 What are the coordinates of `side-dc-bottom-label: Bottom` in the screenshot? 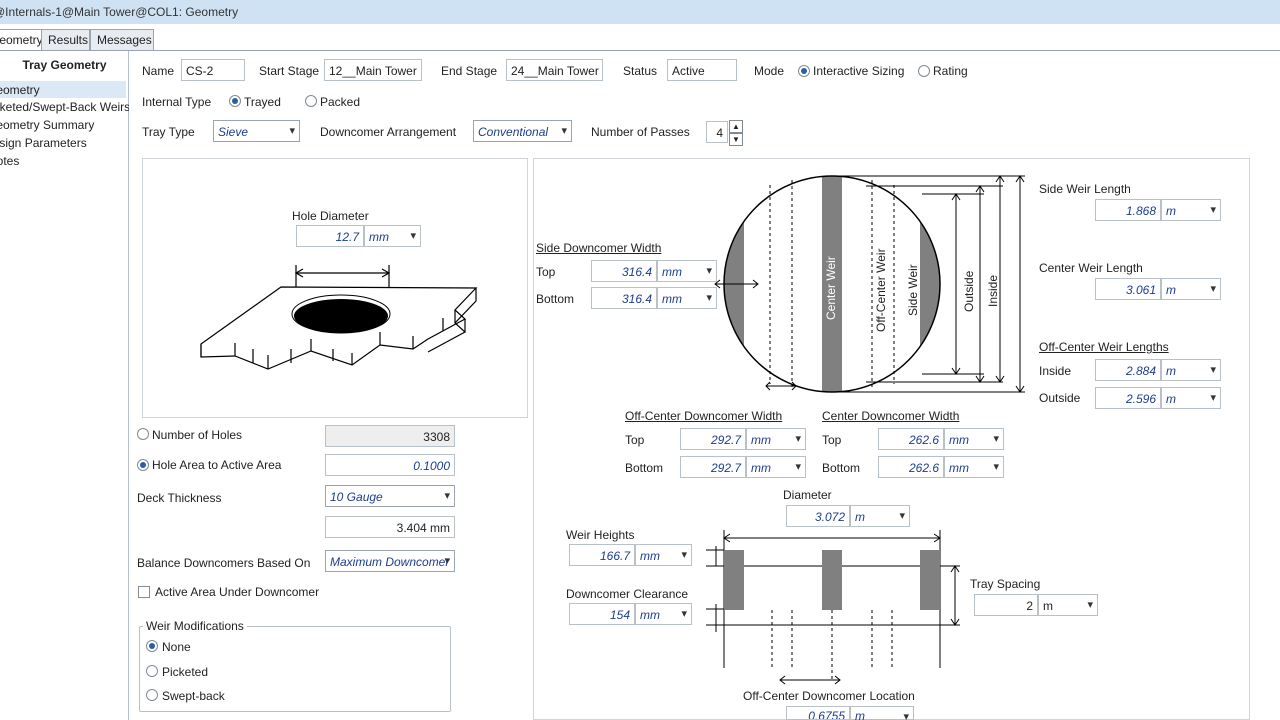 It's located at (555, 299).